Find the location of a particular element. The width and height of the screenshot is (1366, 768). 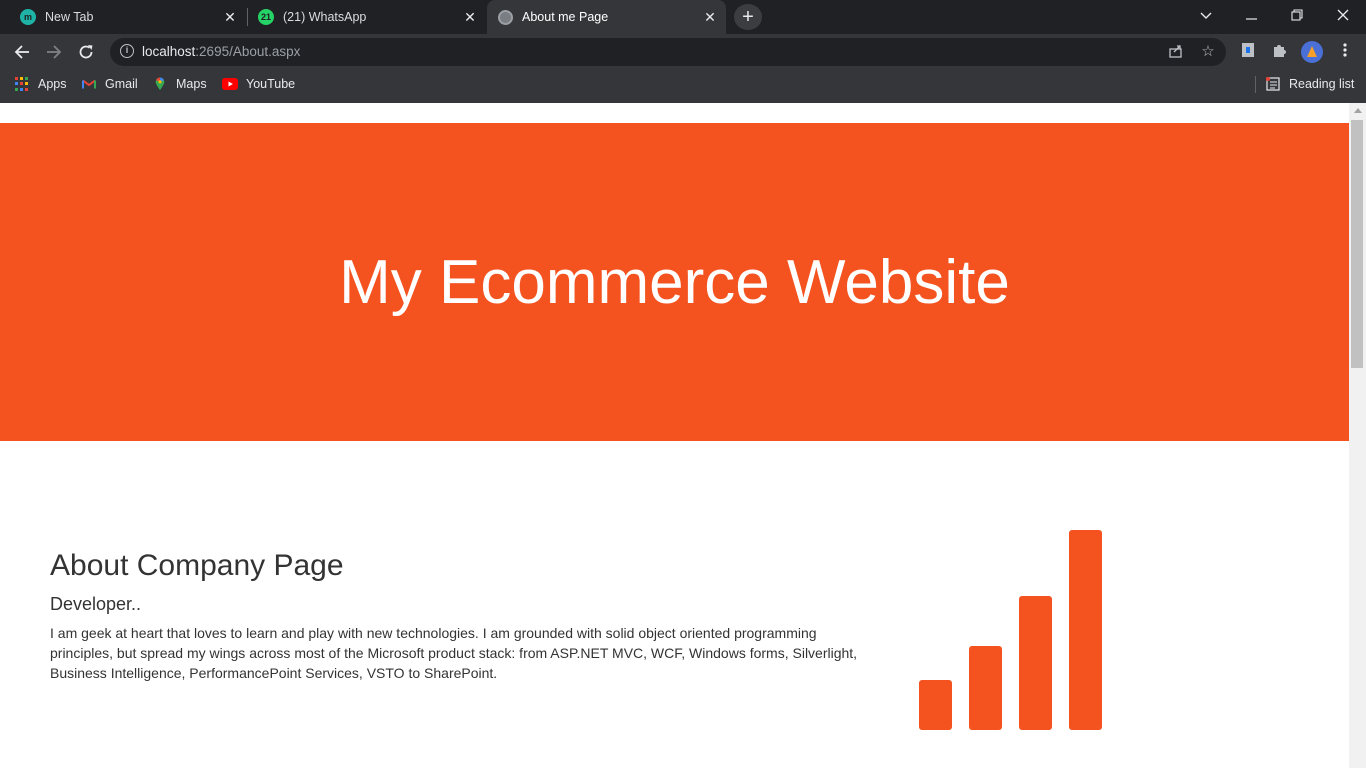

reload-button is located at coordinates (86, 52).